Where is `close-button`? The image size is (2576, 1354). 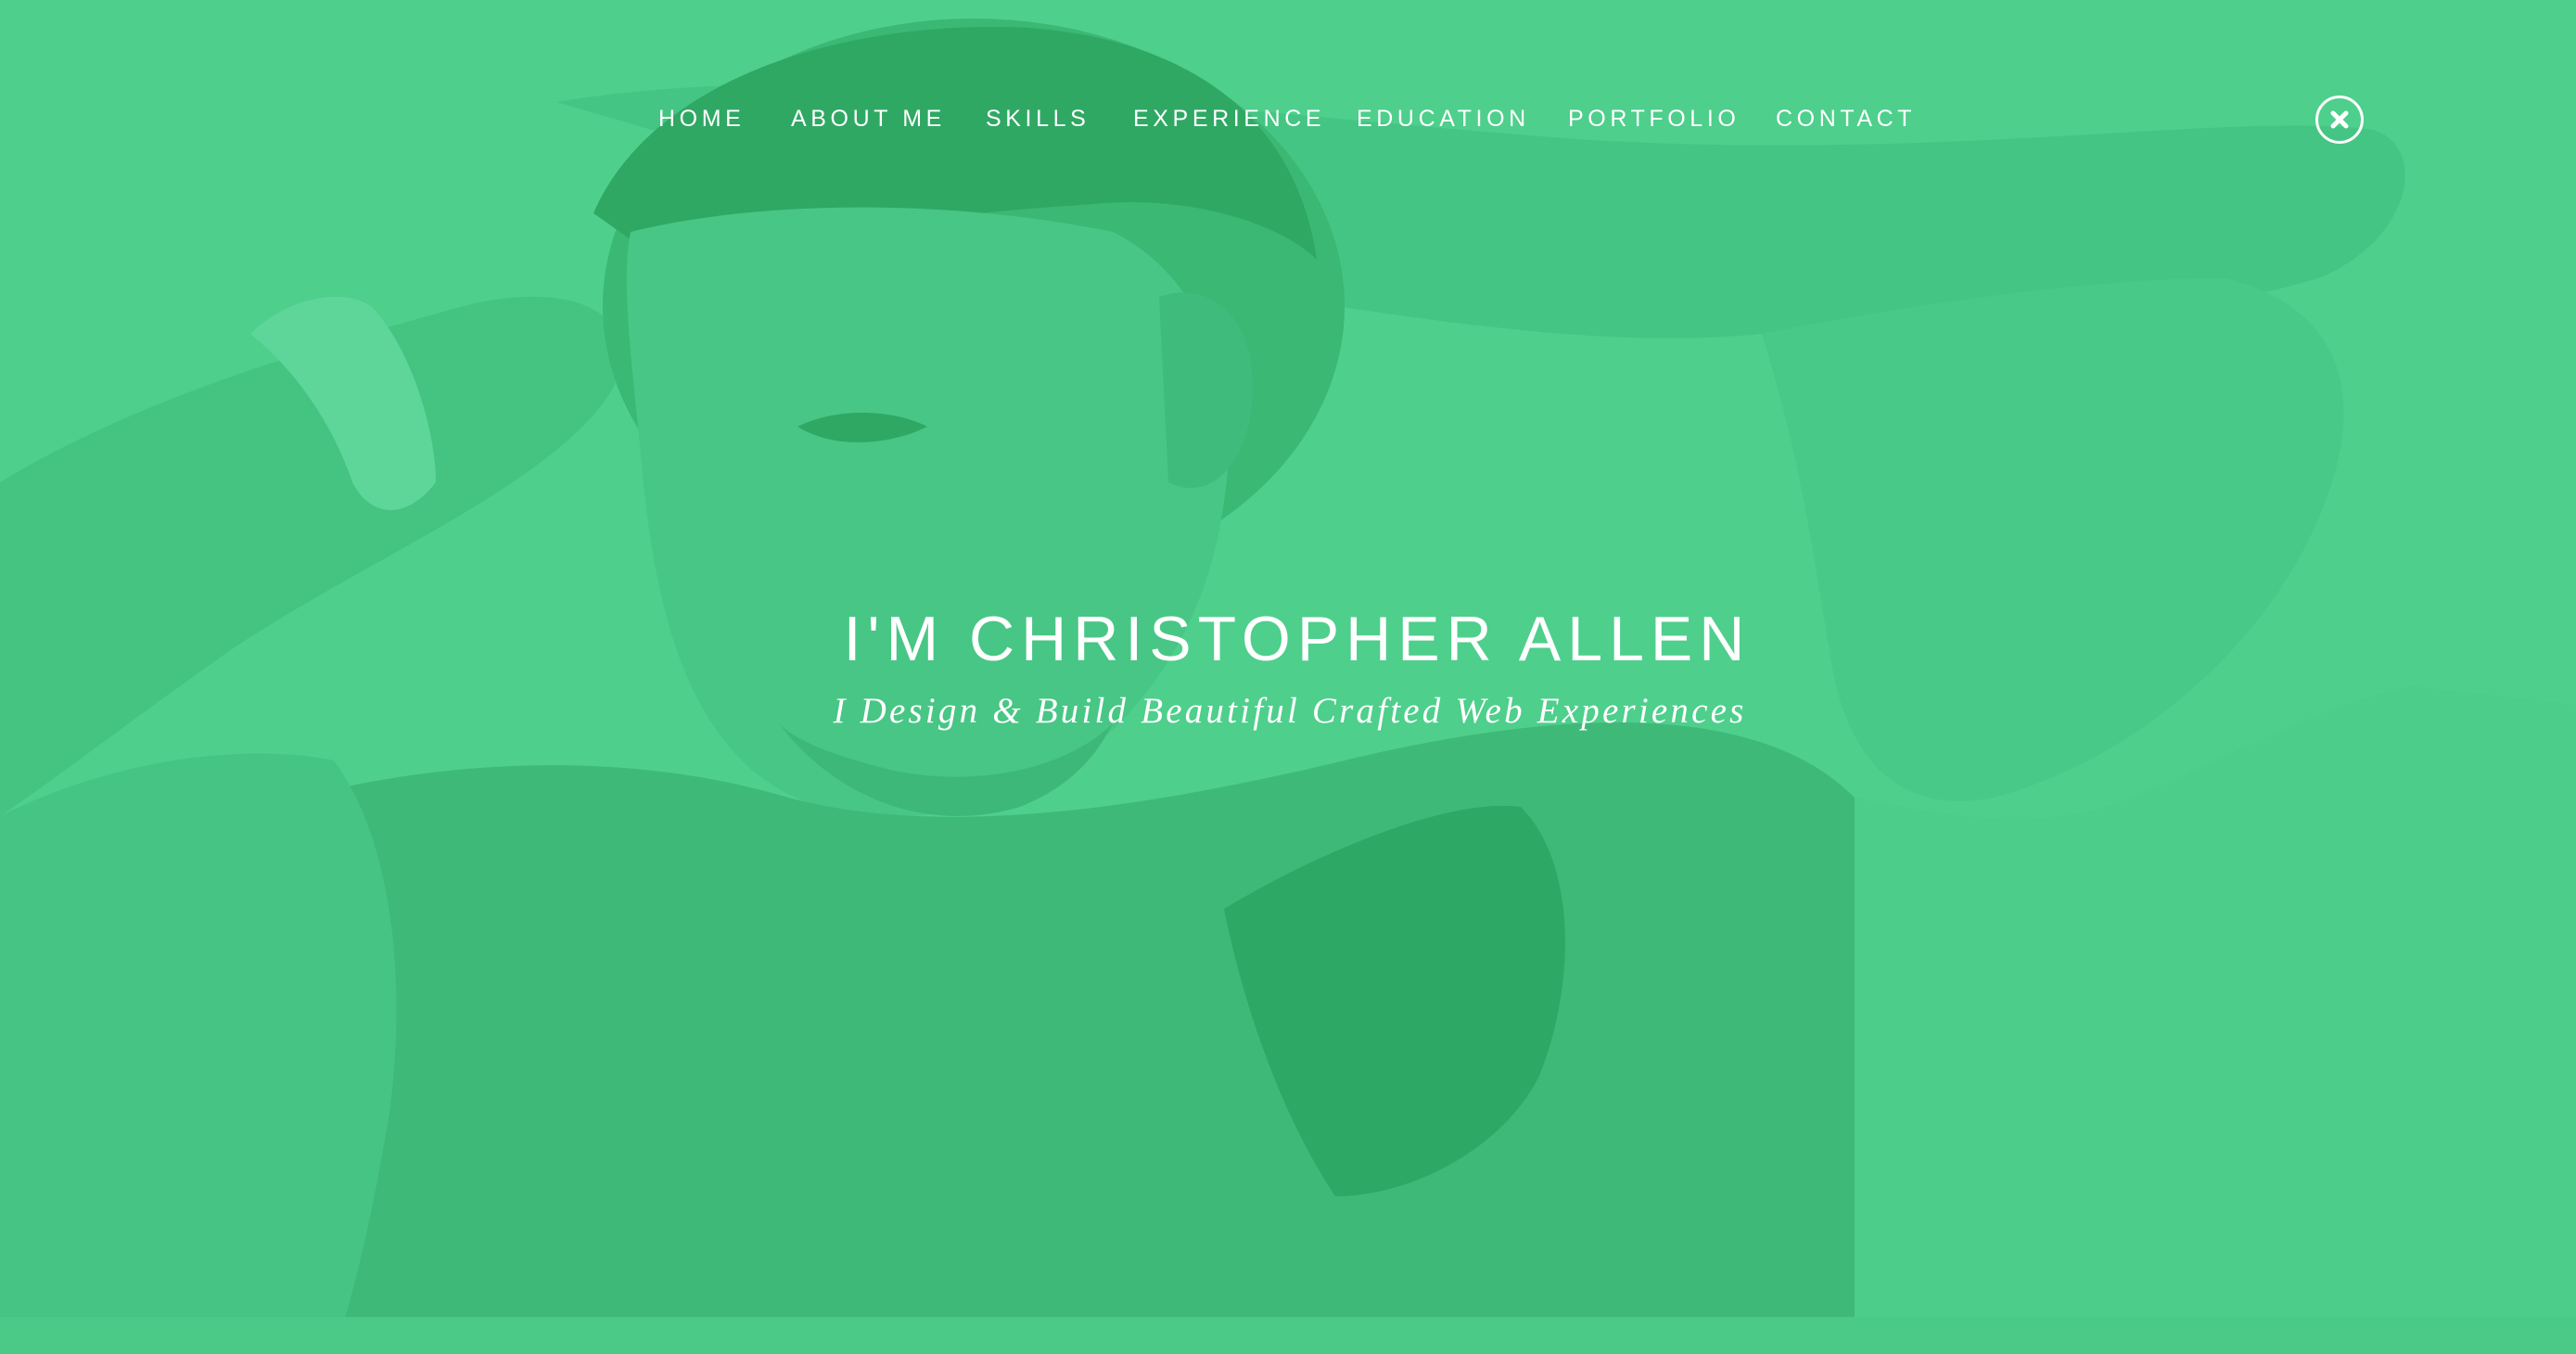 close-button is located at coordinates (2339, 120).